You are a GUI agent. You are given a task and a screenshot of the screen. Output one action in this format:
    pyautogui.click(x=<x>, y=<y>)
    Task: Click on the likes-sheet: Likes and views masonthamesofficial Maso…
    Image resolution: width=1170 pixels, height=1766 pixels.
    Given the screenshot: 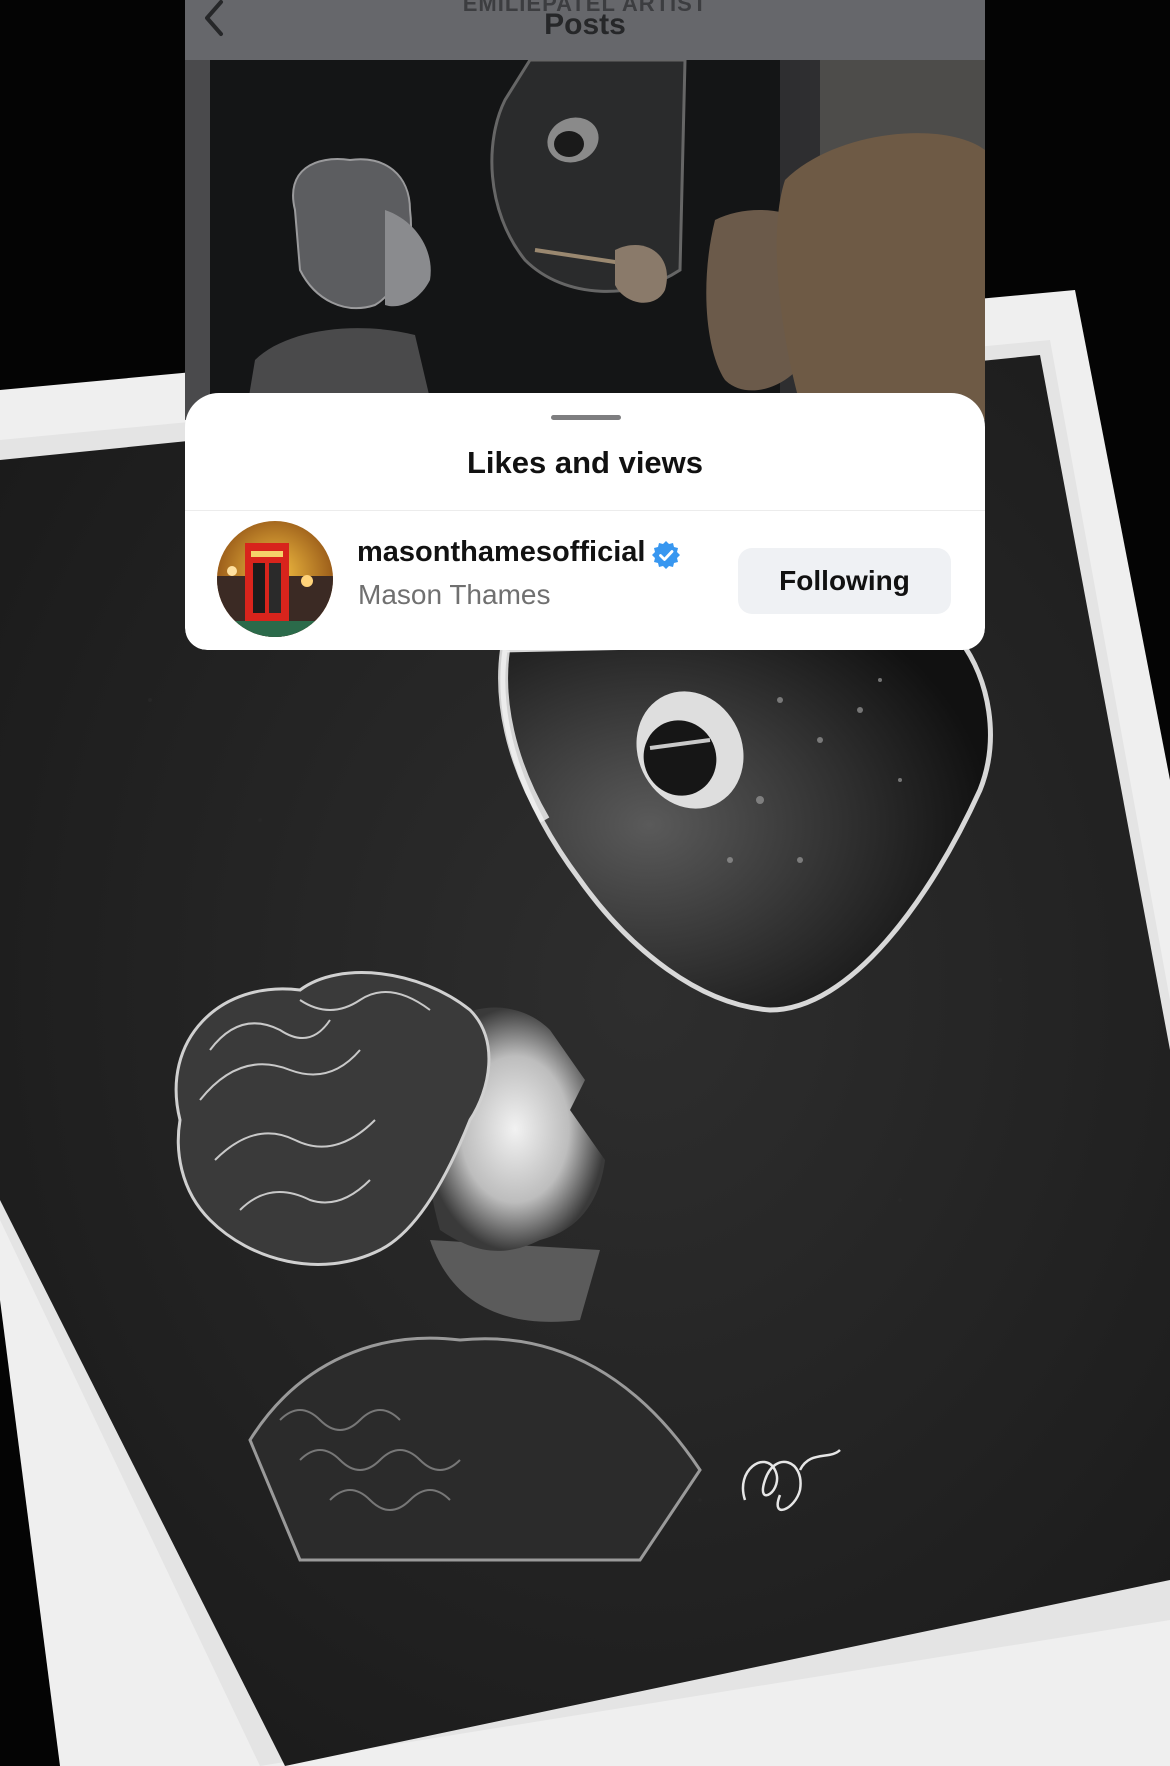 What is the action you would take?
    pyautogui.click(x=585, y=521)
    